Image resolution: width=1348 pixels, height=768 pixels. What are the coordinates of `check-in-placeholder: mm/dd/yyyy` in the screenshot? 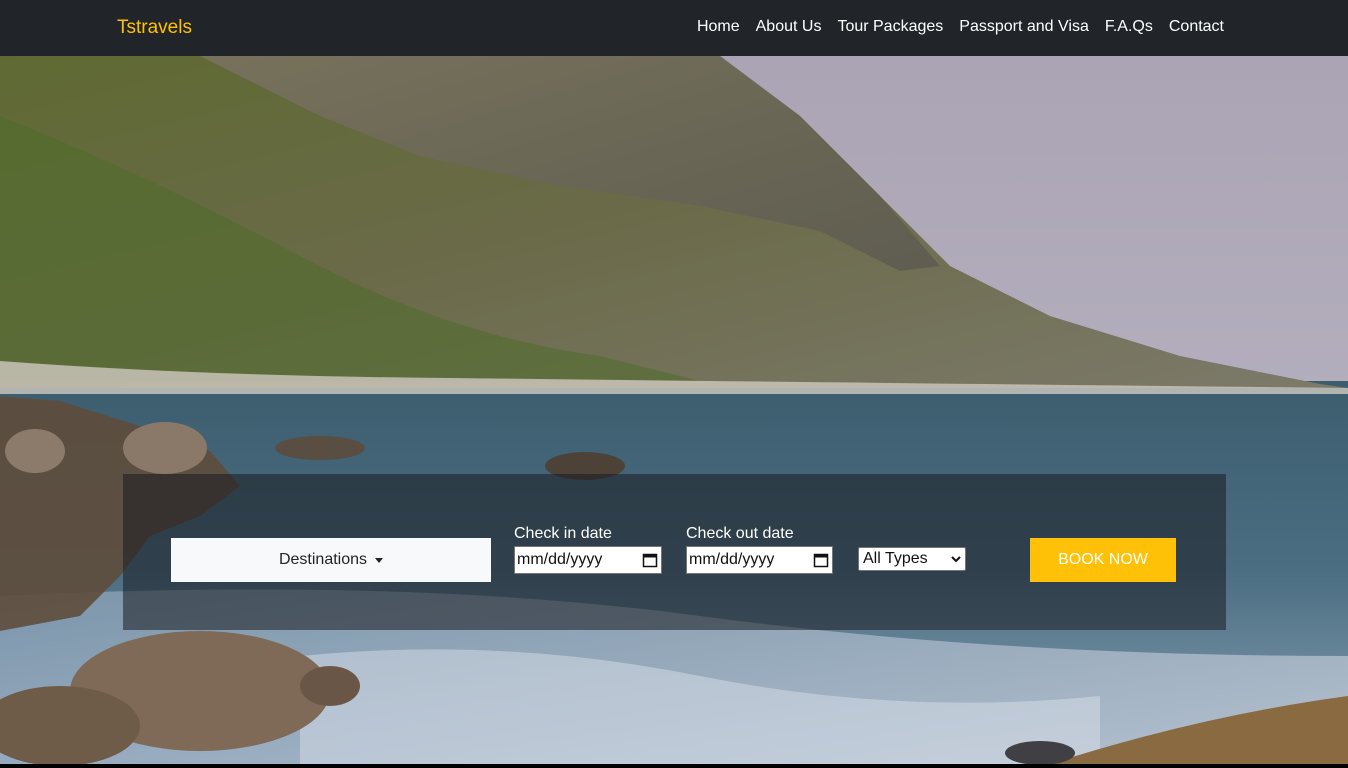 It's located at (560, 559).